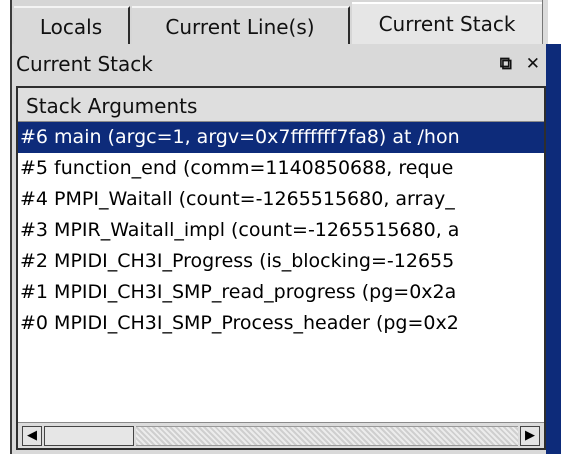 This screenshot has height=460, width=561. Describe the element at coordinates (448, 23) in the screenshot. I see `tab-current-stack: Current Stack` at that location.